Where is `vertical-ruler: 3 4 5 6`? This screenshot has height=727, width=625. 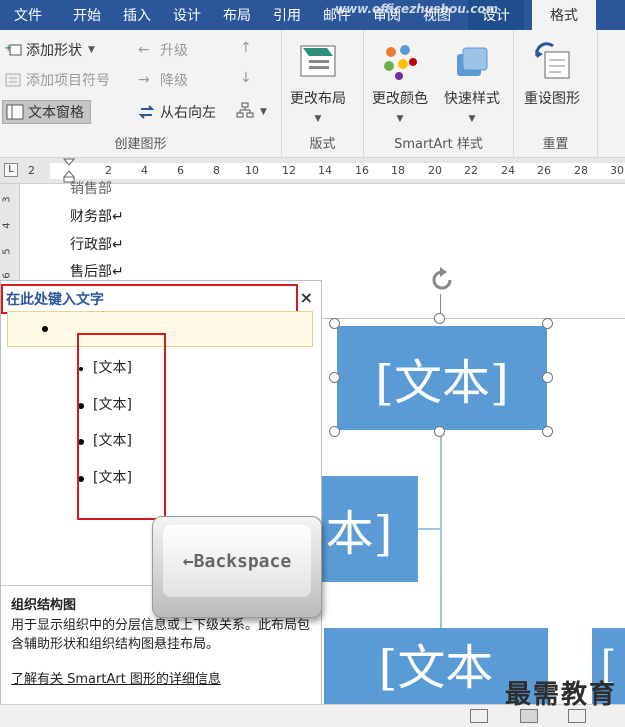
vertical-ruler: 3 4 5 6 is located at coordinates (10, 234).